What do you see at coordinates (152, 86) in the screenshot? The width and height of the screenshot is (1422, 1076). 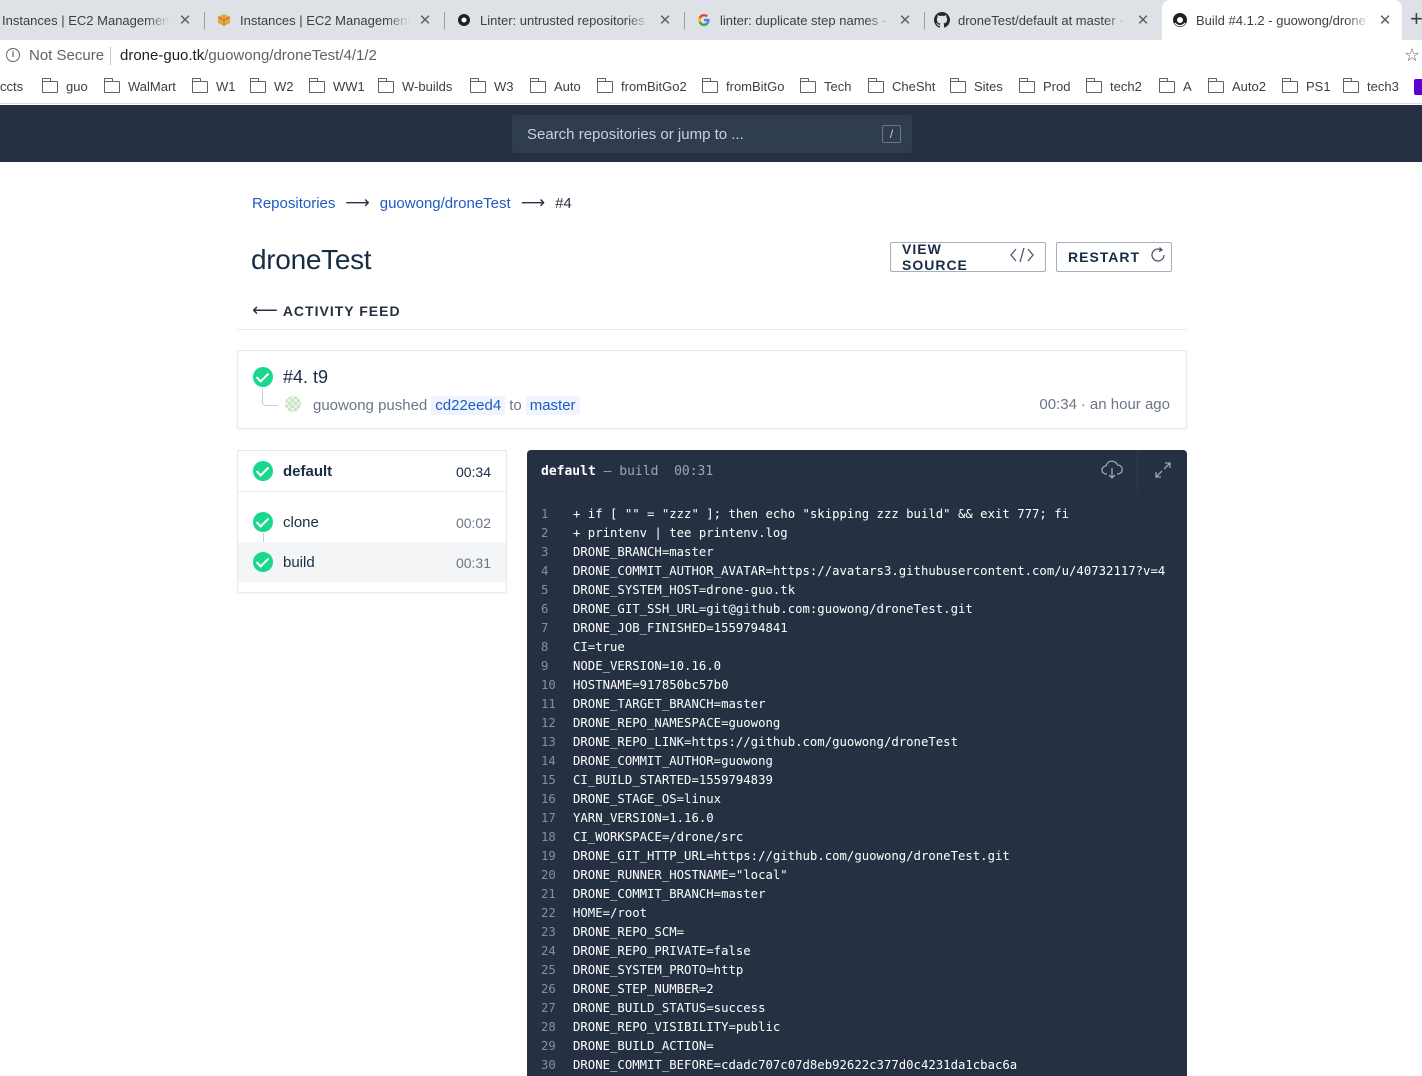 I see `bookmark-label: WalMart` at bounding box center [152, 86].